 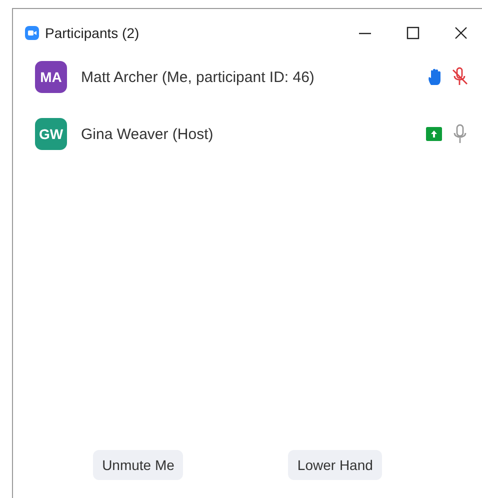 What do you see at coordinates (32, 33) in the screenshot?
I see `camera-icon` at bounding box center [32, 33].